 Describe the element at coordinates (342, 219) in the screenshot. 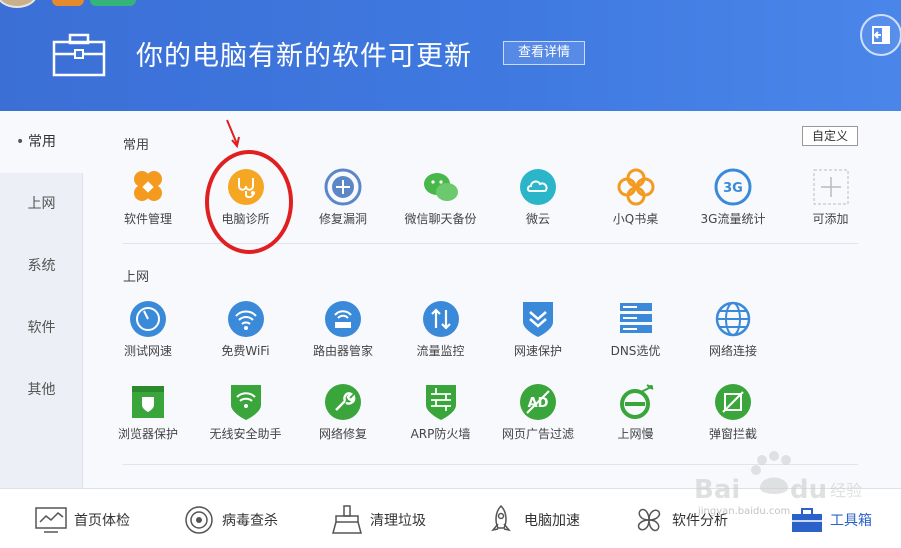

I see `tool-label: 修复漏洞` at that location.